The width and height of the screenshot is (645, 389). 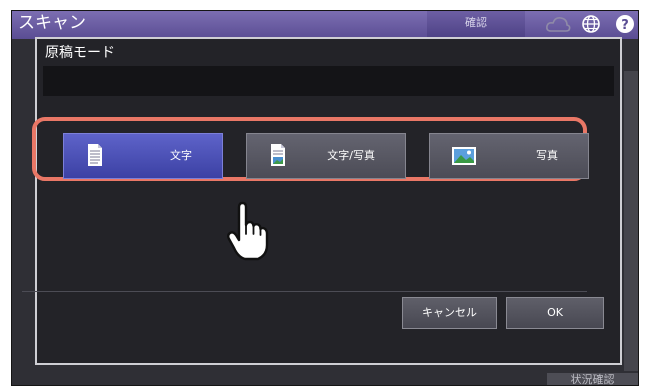 What do you see at coordinates (325, 25) in the screenshot?
I see `title-bar: スキャン 確認 ?` at bounding box center [325, 25].